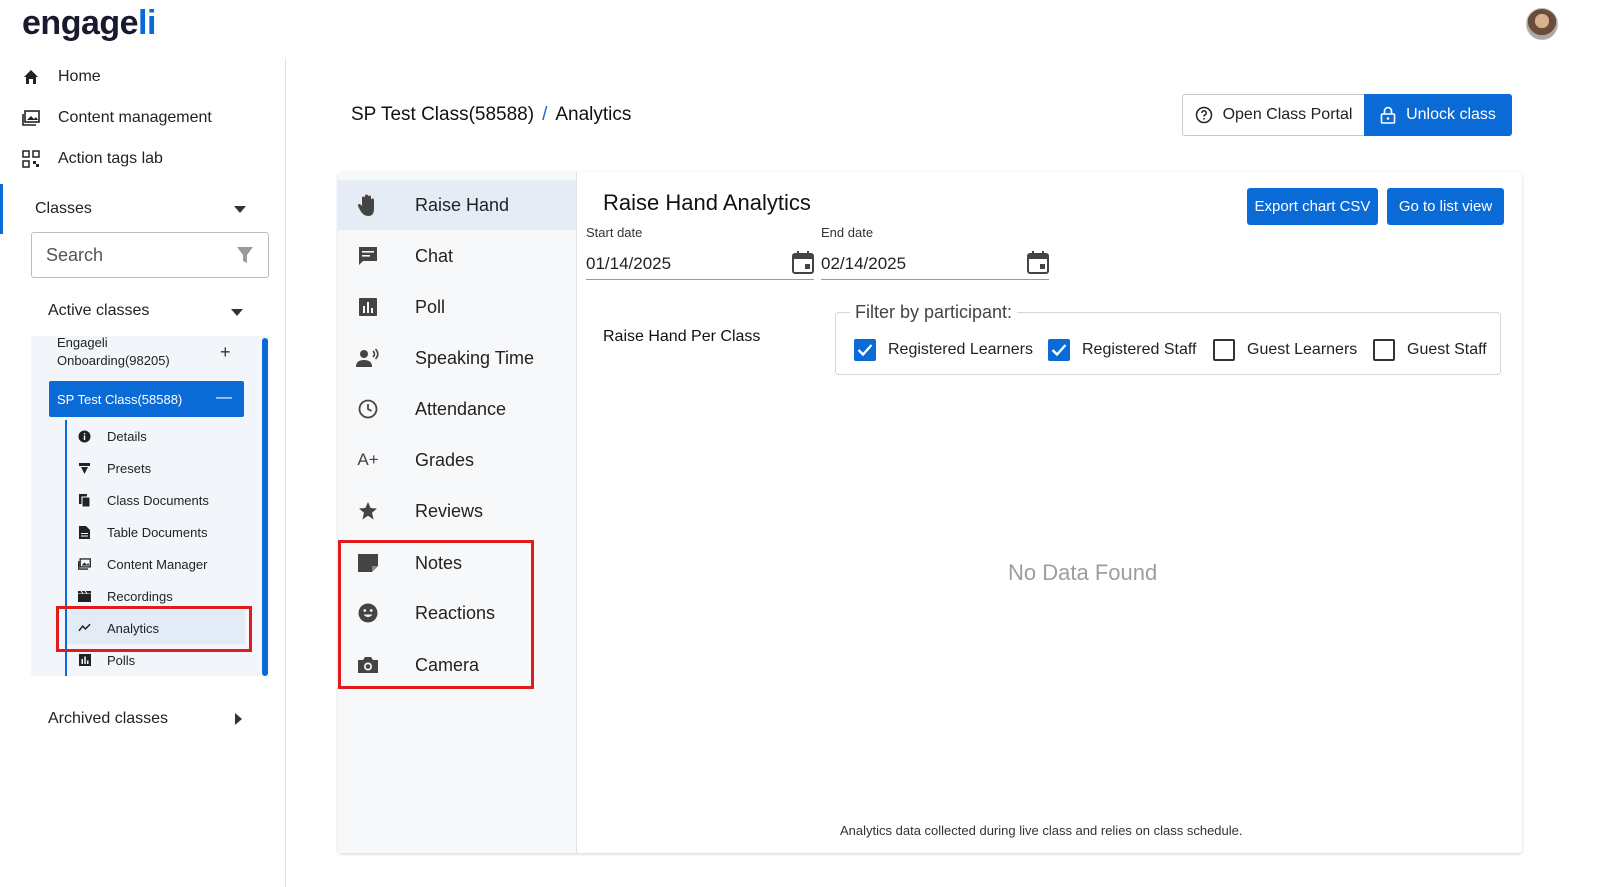  Describe the element at coordinates (84, 532) in the screenshot. I see `document-icon` at that location.